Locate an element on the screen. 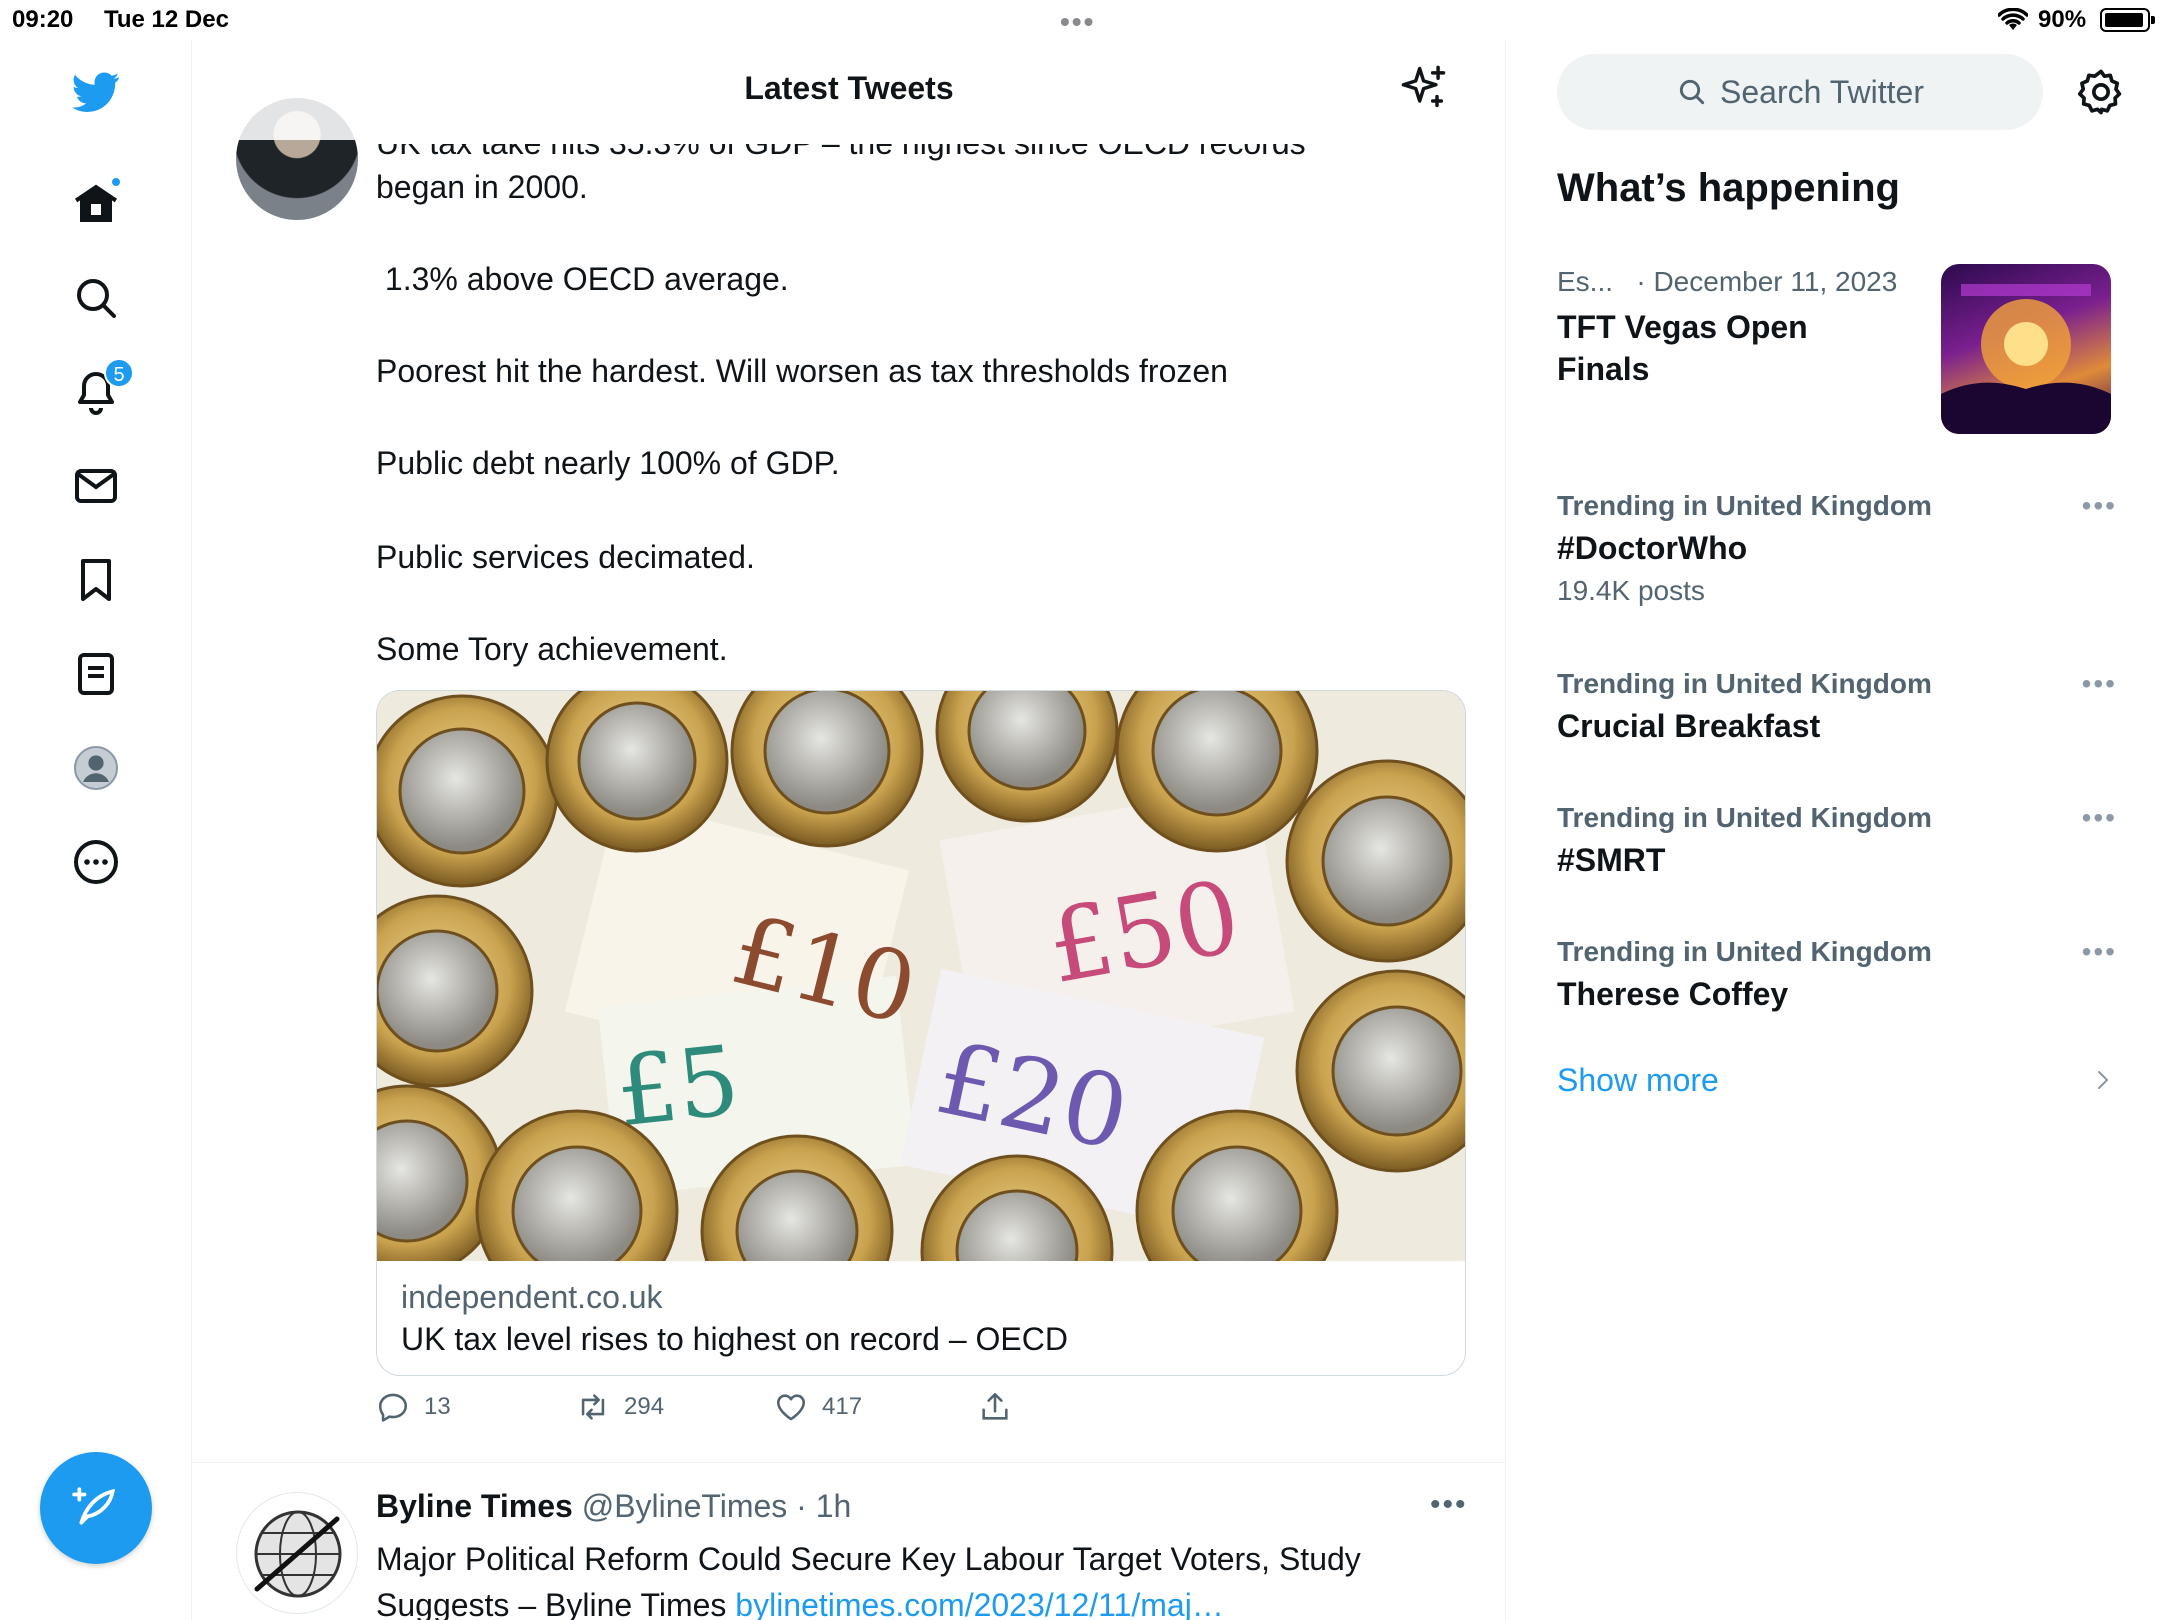 Image resolution: width=2160 pixels, height=1620 pixels. share-icon is located at coordinates (995, 1406).